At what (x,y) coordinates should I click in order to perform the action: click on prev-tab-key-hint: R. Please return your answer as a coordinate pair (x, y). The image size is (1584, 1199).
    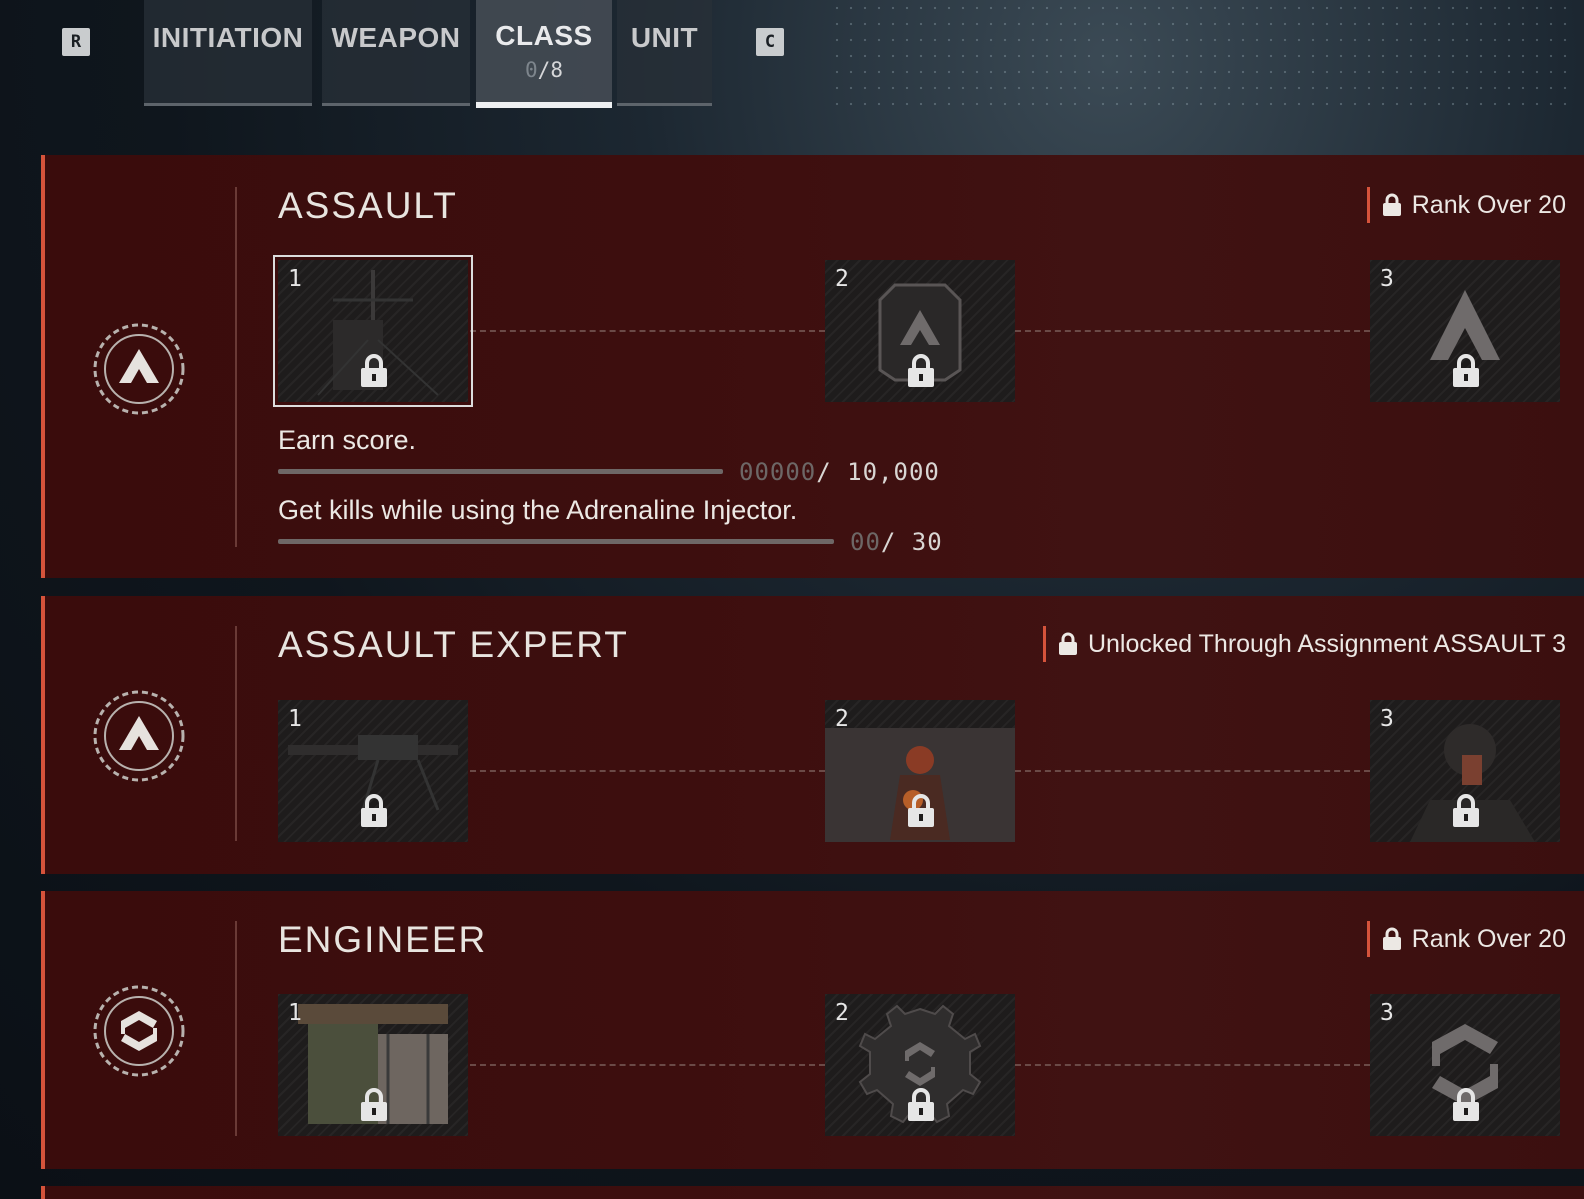
    Looking at the image, I should click on (76, 42).